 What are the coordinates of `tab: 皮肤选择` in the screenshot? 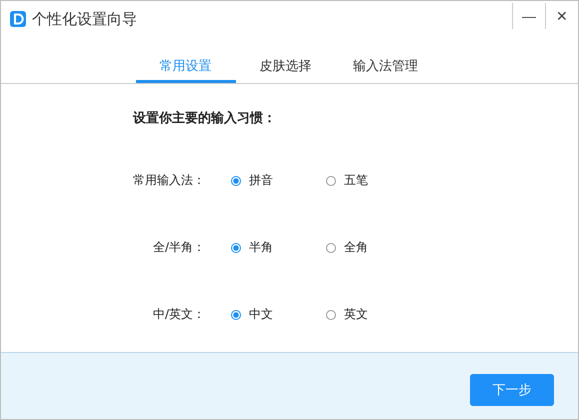 It's located at (286, 70).